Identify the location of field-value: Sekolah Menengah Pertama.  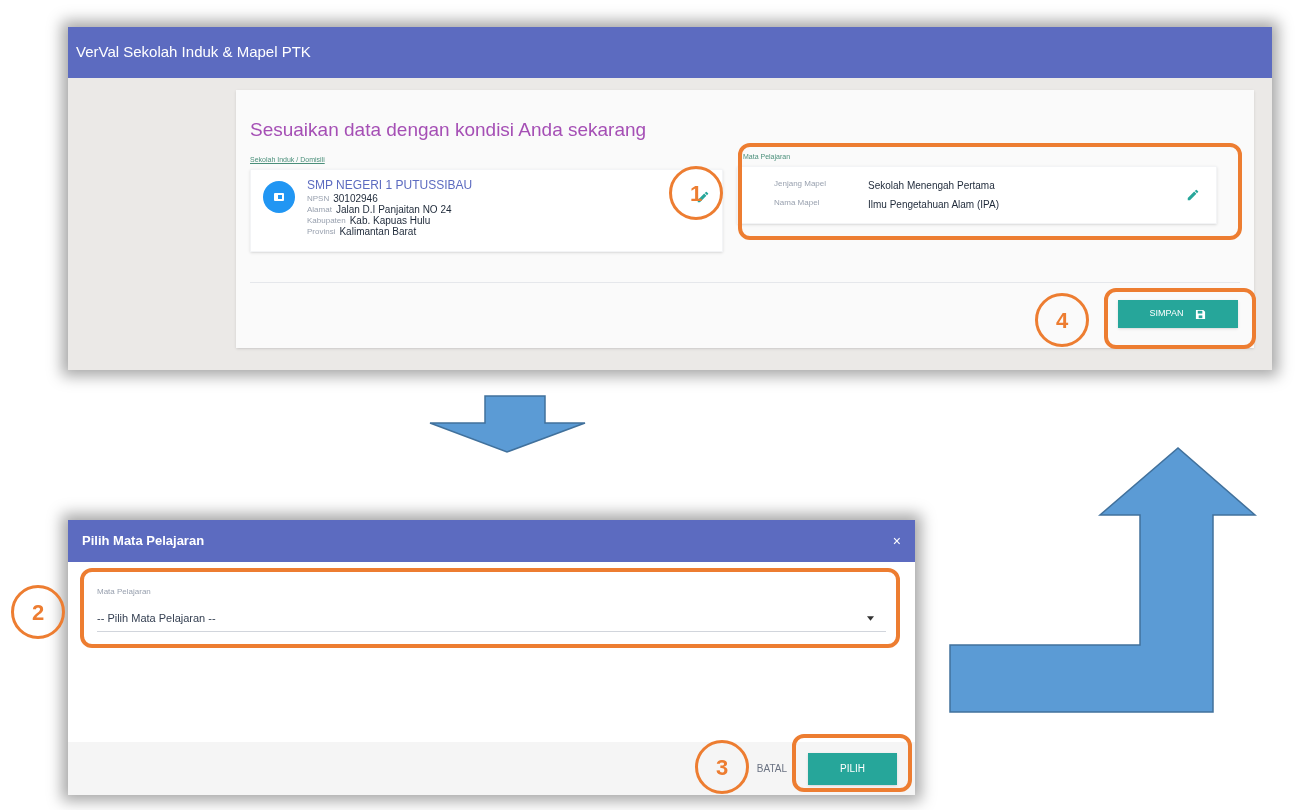
(931, 186).